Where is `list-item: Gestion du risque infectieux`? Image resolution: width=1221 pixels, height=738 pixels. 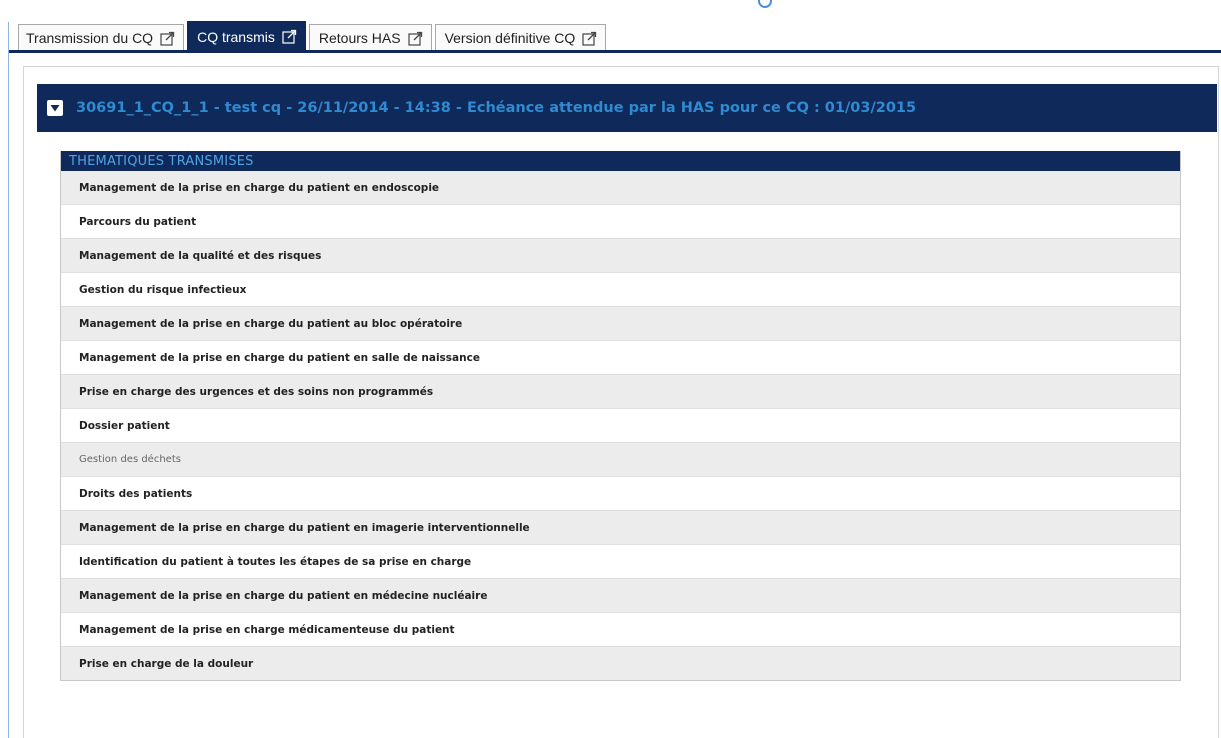 list-item: Gestion du risque infectieux is located at coordinates (620, 289).